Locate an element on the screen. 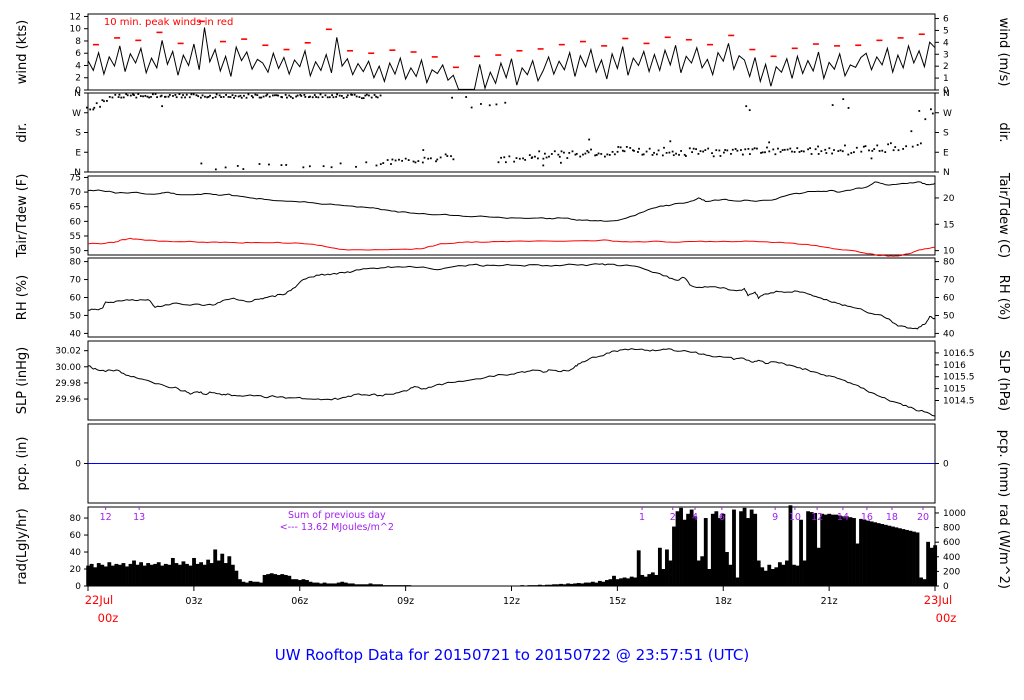  xtick-label: 06z is located at coordinates (299, 601).